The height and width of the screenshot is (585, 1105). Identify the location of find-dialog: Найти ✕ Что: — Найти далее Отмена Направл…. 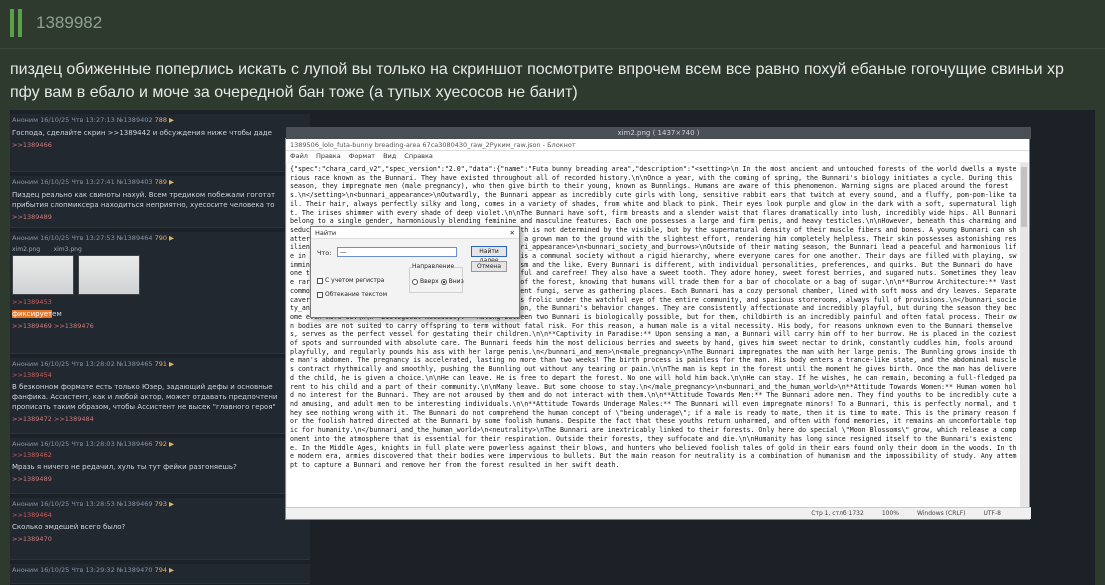
(415, 272).